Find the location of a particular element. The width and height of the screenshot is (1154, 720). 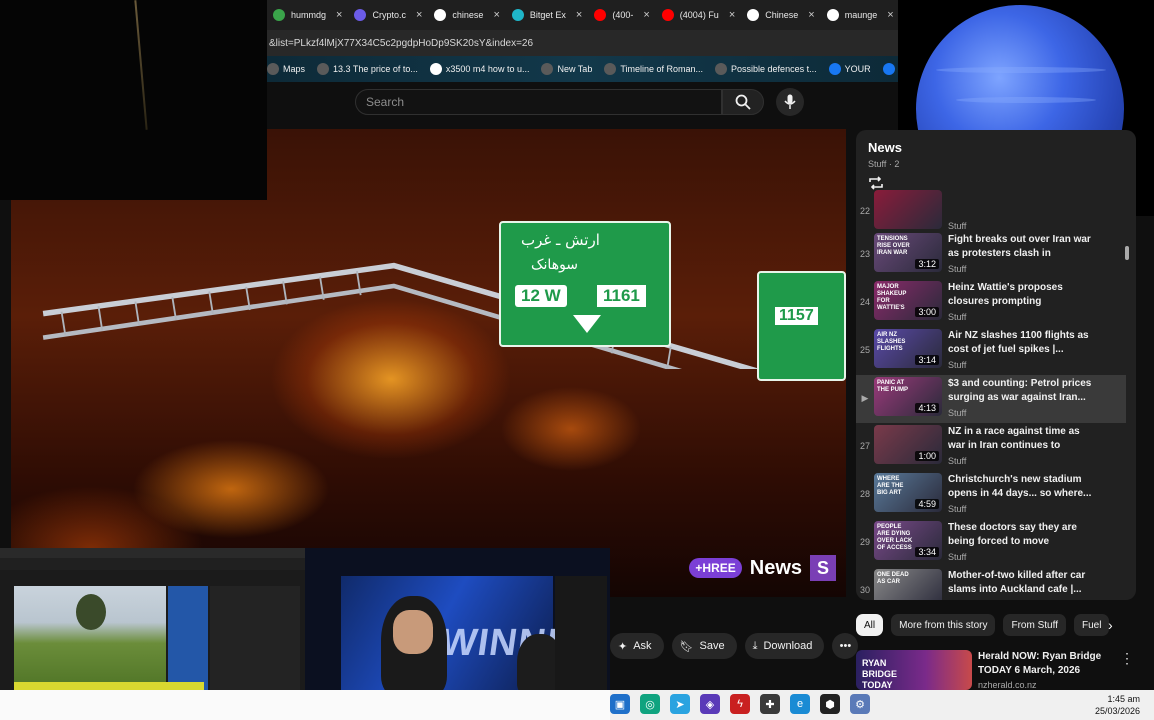

playlist-scrollbar is located at coordinates (1127, 253).